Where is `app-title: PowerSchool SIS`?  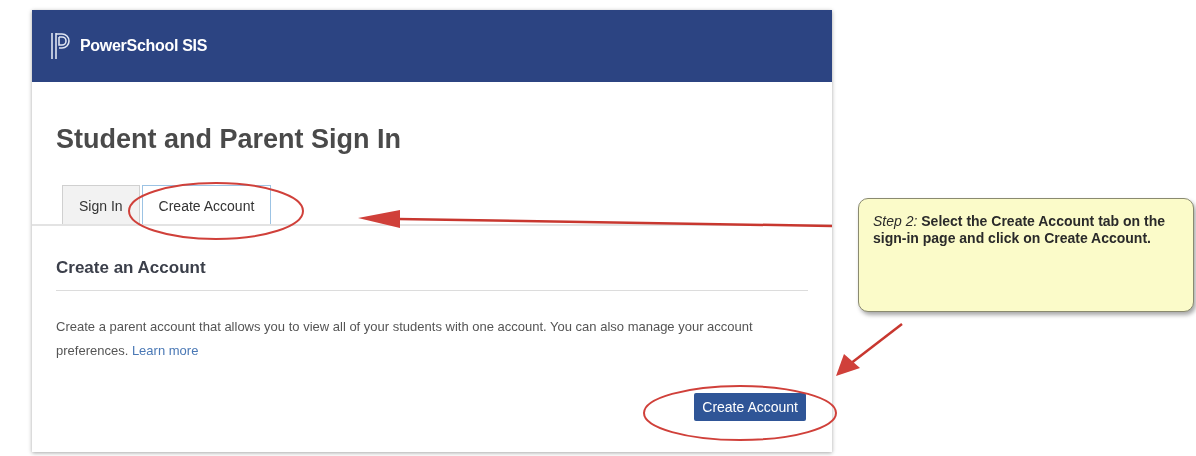 app-title: PowerSchool SIS is located at coordinates (144, 46).